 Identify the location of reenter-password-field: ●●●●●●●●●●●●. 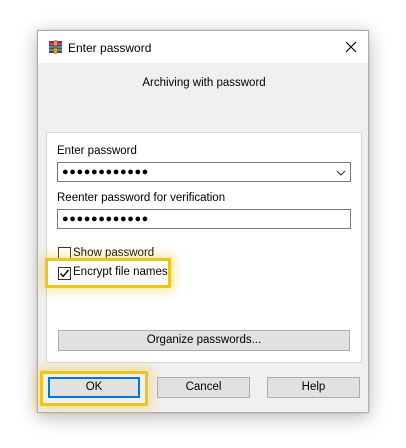
(204, 219).